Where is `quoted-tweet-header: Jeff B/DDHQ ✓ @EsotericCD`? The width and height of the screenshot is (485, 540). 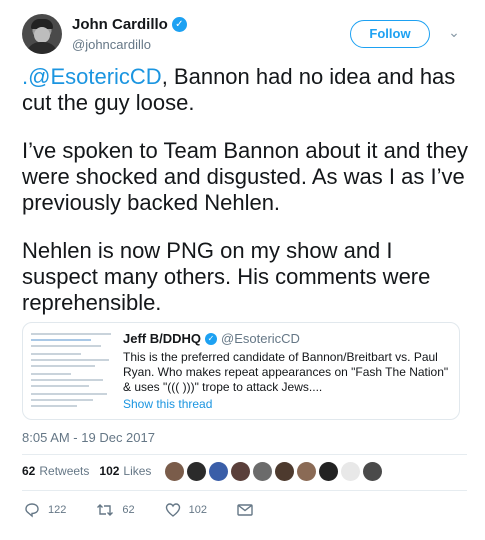 quoted-tweet-header: Jeff B/DDHQ ✓ @EsotericCD is located at coordinates (211, 338).